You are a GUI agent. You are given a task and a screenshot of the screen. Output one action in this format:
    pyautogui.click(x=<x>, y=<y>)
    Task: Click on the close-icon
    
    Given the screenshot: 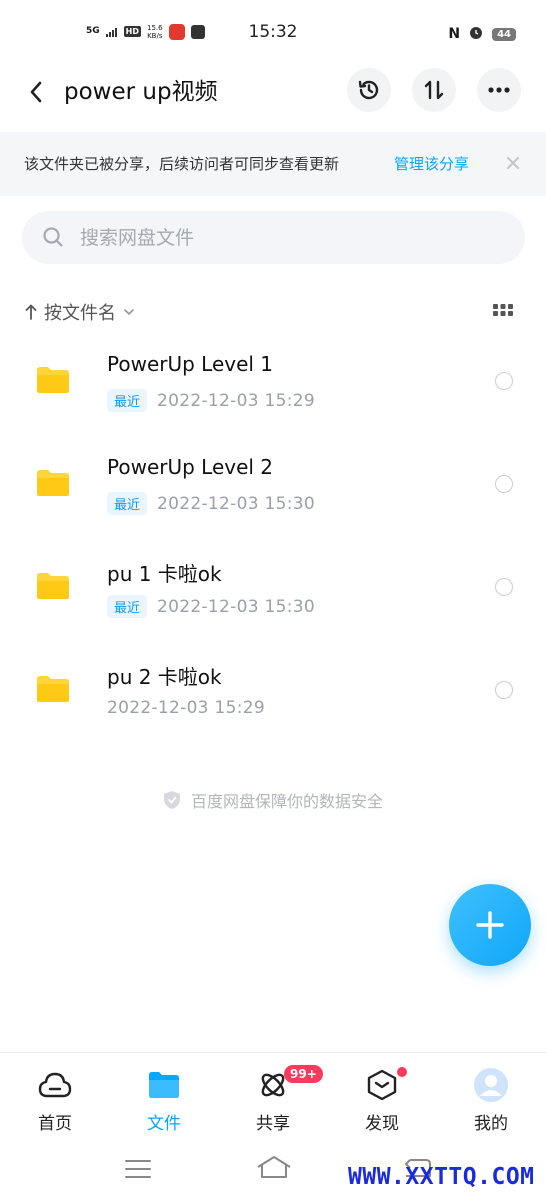 What is the action you would take?
    pyautogui.click(x=513, y=163)
    